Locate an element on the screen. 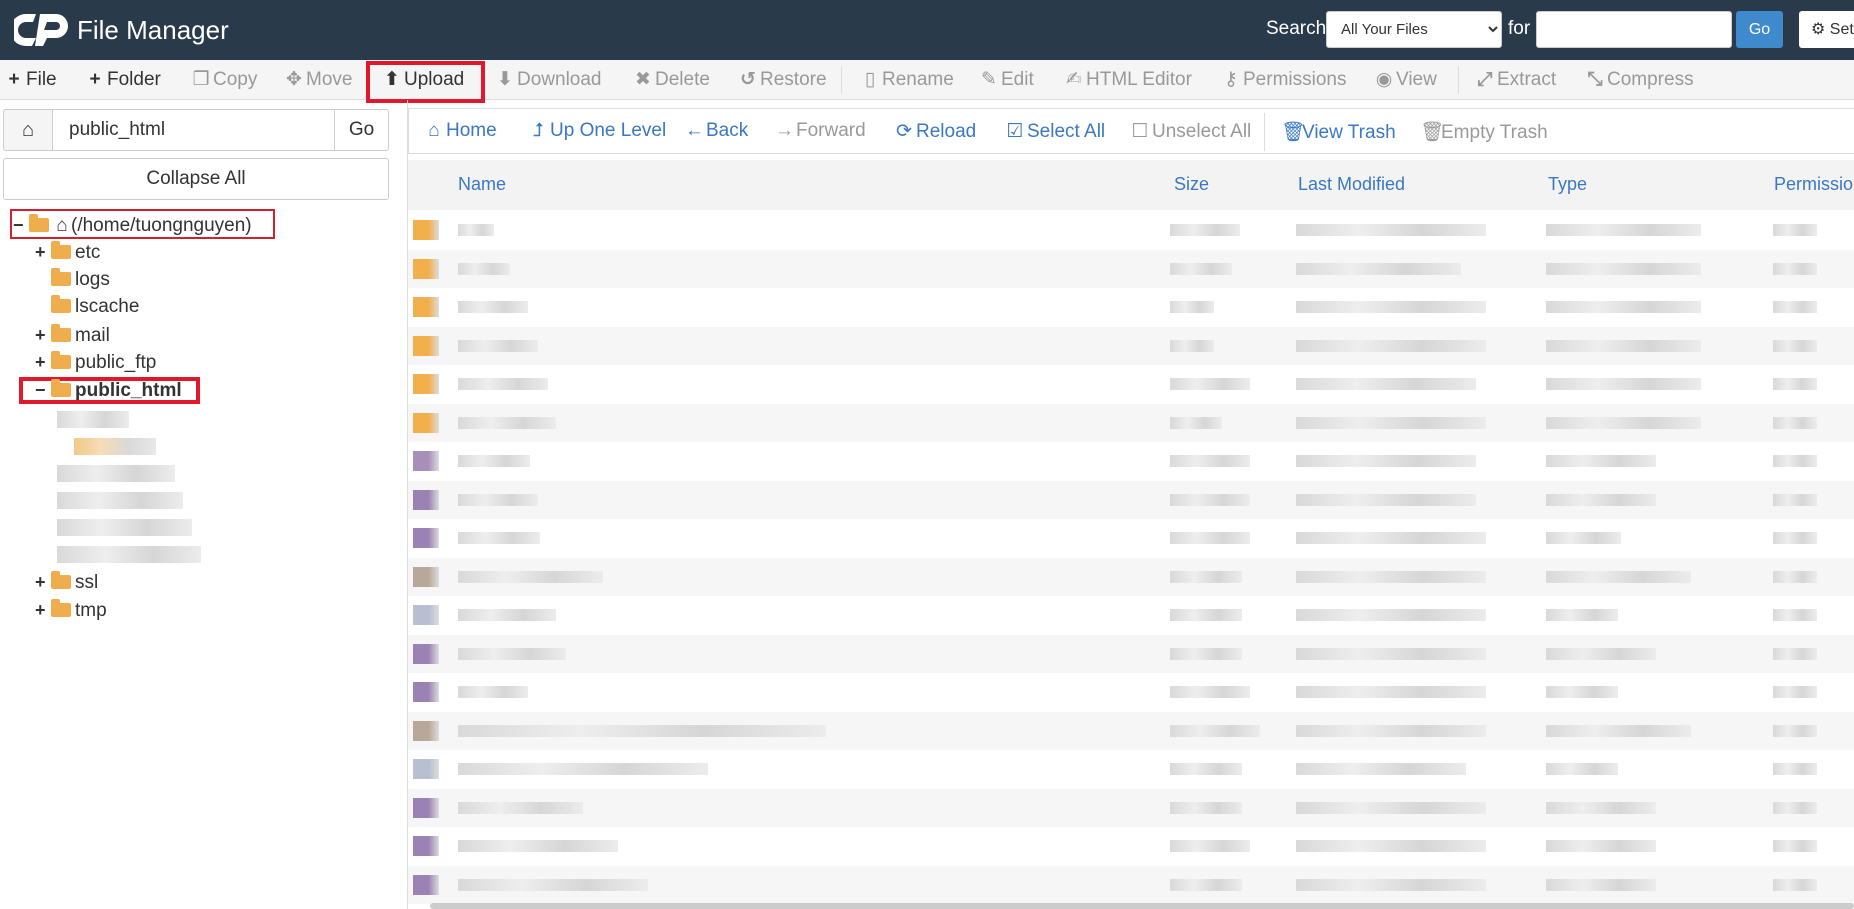 The image size is (1854, 909). move-button: ✥ Move is located at coordinates (318, 80).